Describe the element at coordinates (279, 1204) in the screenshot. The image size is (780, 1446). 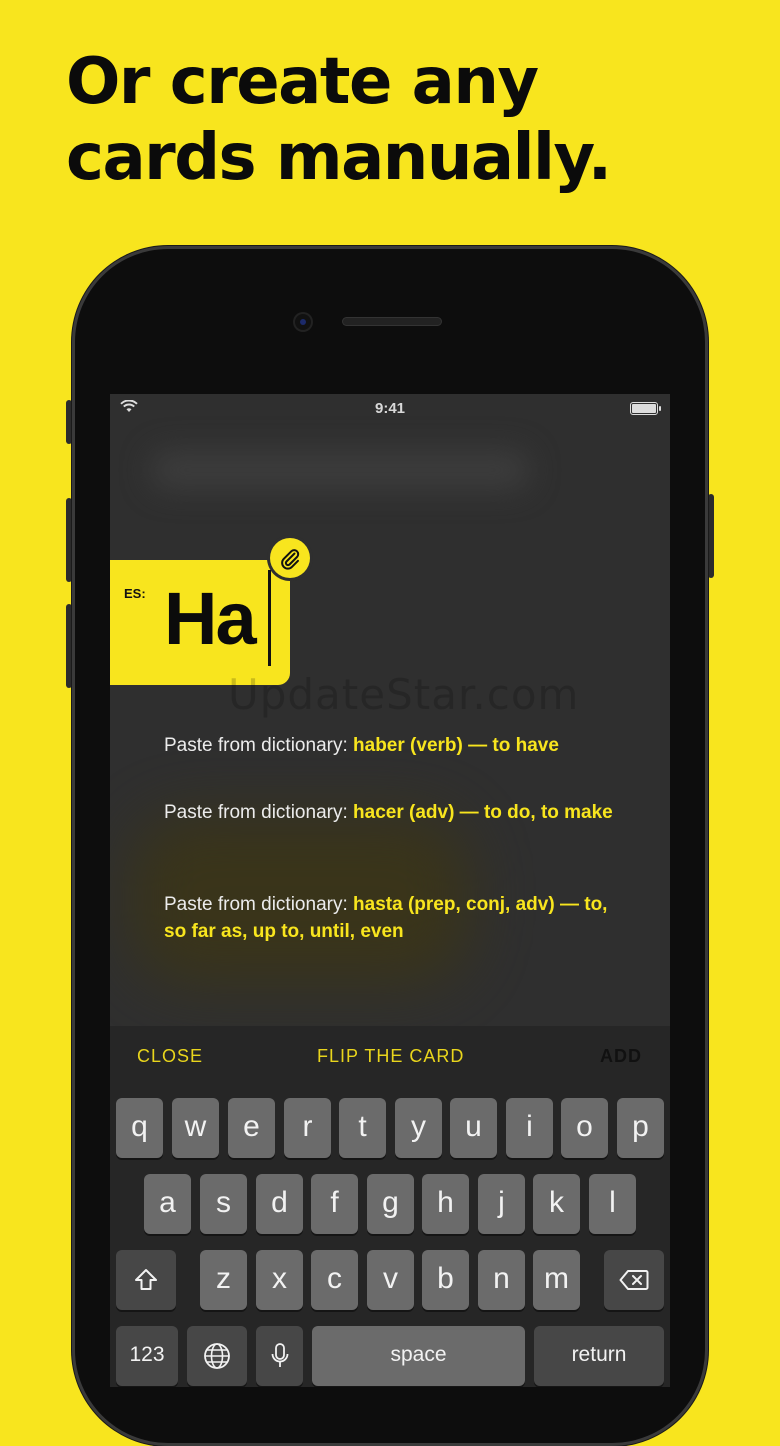
I see `key-d: d` at that location.